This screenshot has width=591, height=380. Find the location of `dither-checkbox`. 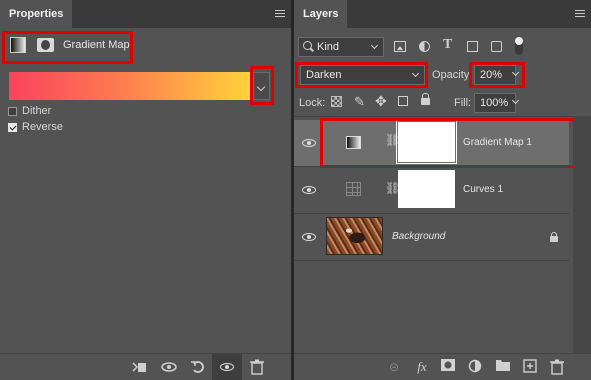

dither-checkbox is located at coordinates (12, 111).